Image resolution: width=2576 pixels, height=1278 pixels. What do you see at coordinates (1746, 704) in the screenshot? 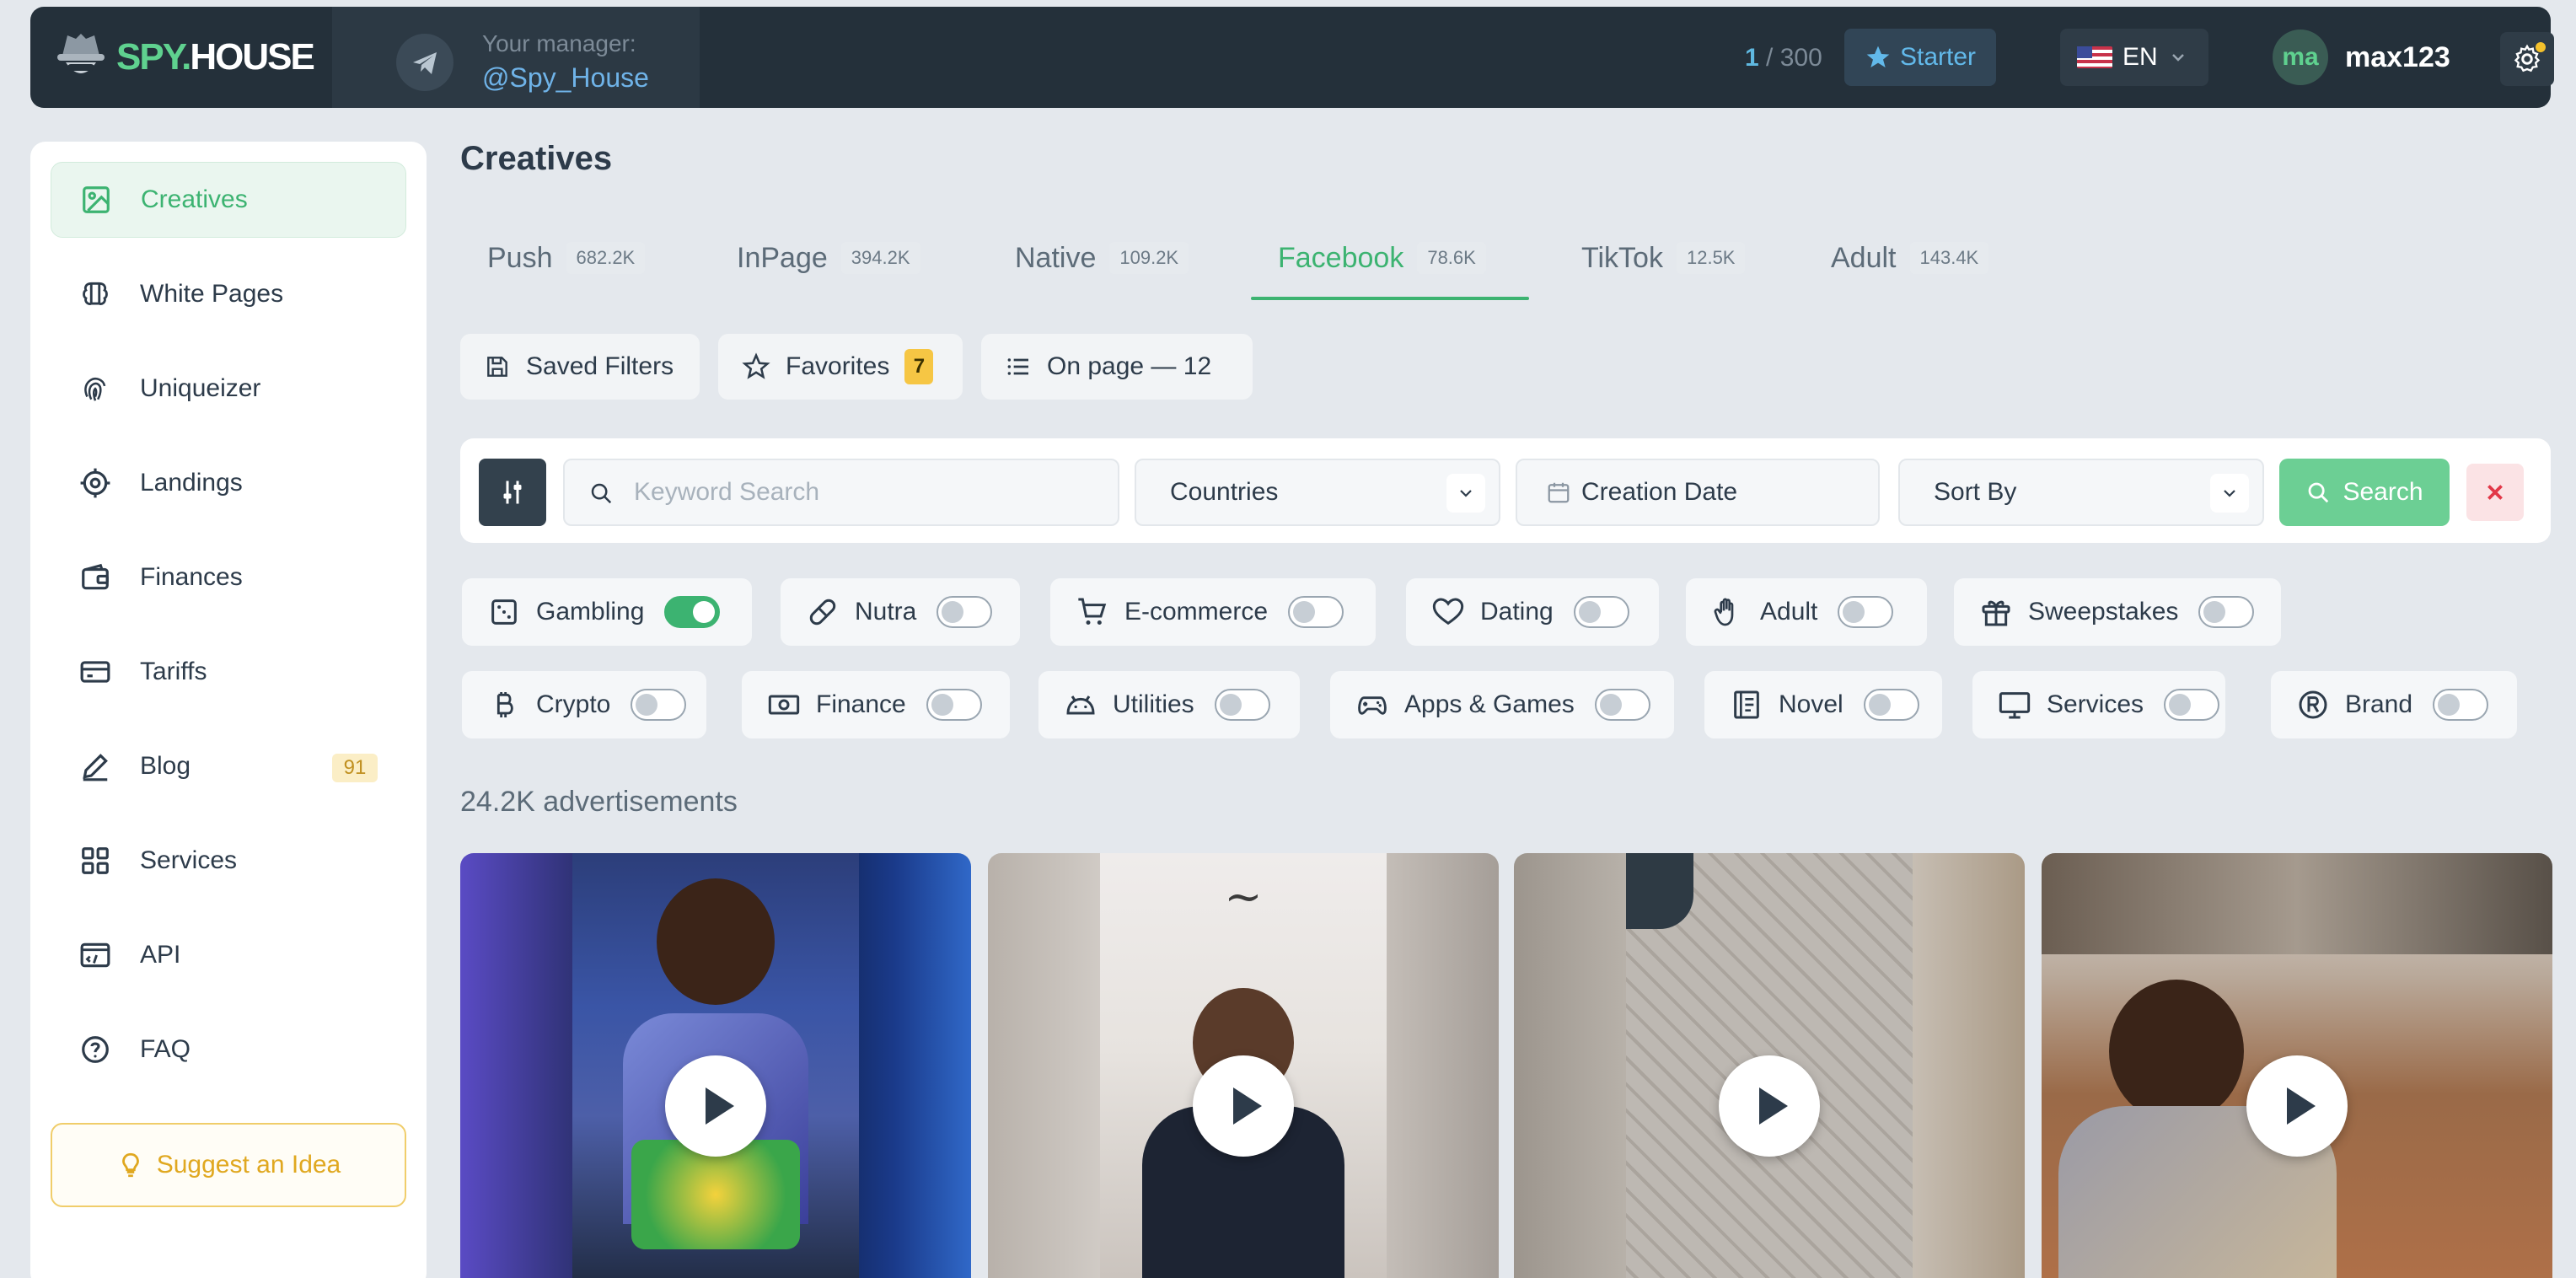
I see `book-icon` at bounding box center [1746, 704].